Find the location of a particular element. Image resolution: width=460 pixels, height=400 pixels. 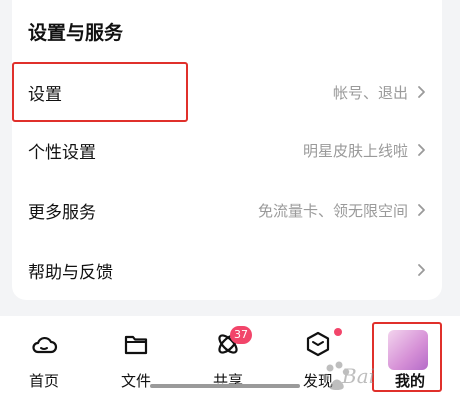

cube-icon is located at coordinates (318, 344).